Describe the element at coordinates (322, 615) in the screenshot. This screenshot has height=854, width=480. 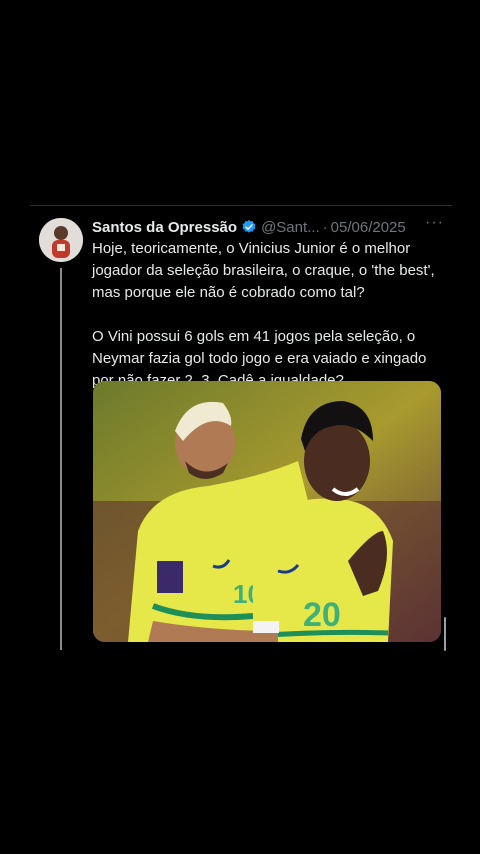
I see `right-jersey-number: 20` at that location.